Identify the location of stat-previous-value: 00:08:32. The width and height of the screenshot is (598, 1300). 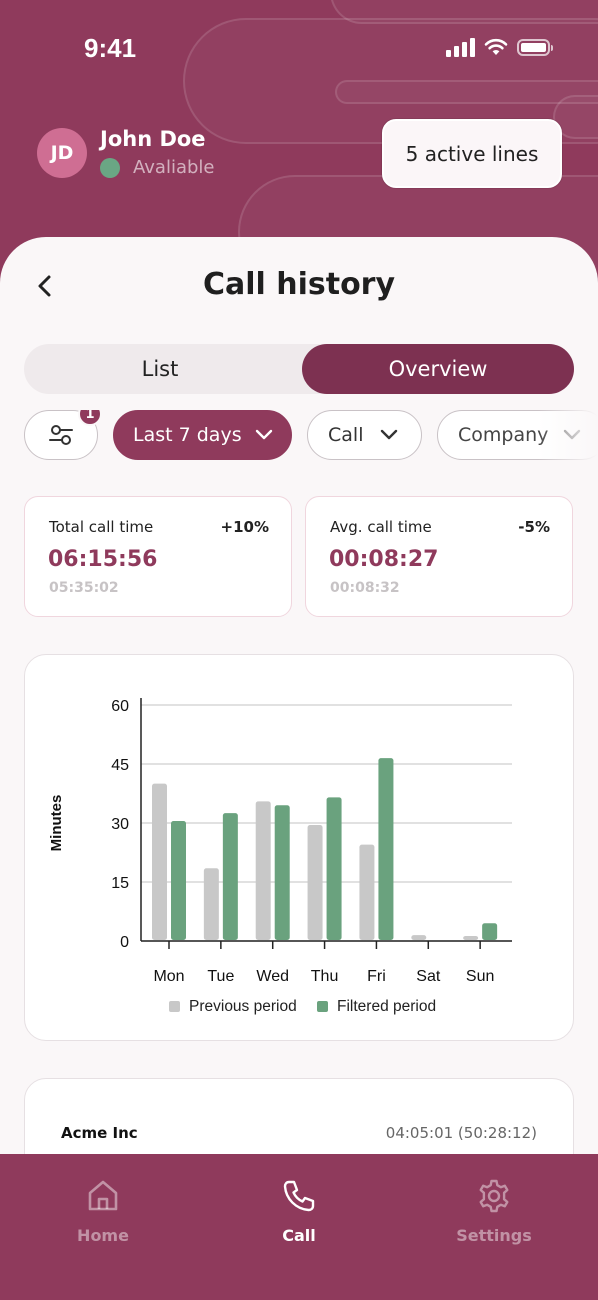
(365, 588).